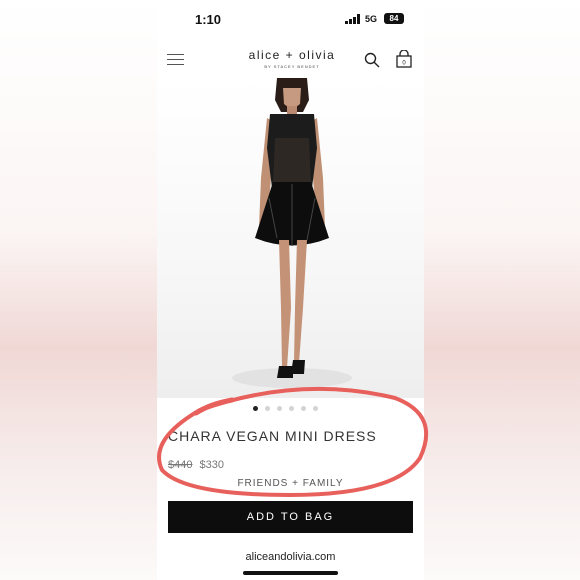 The height and width of the screenshot is (580, 580). Describe the element at coordinates (290, 573) in the screenshot. I see `home-indicator` at that location.